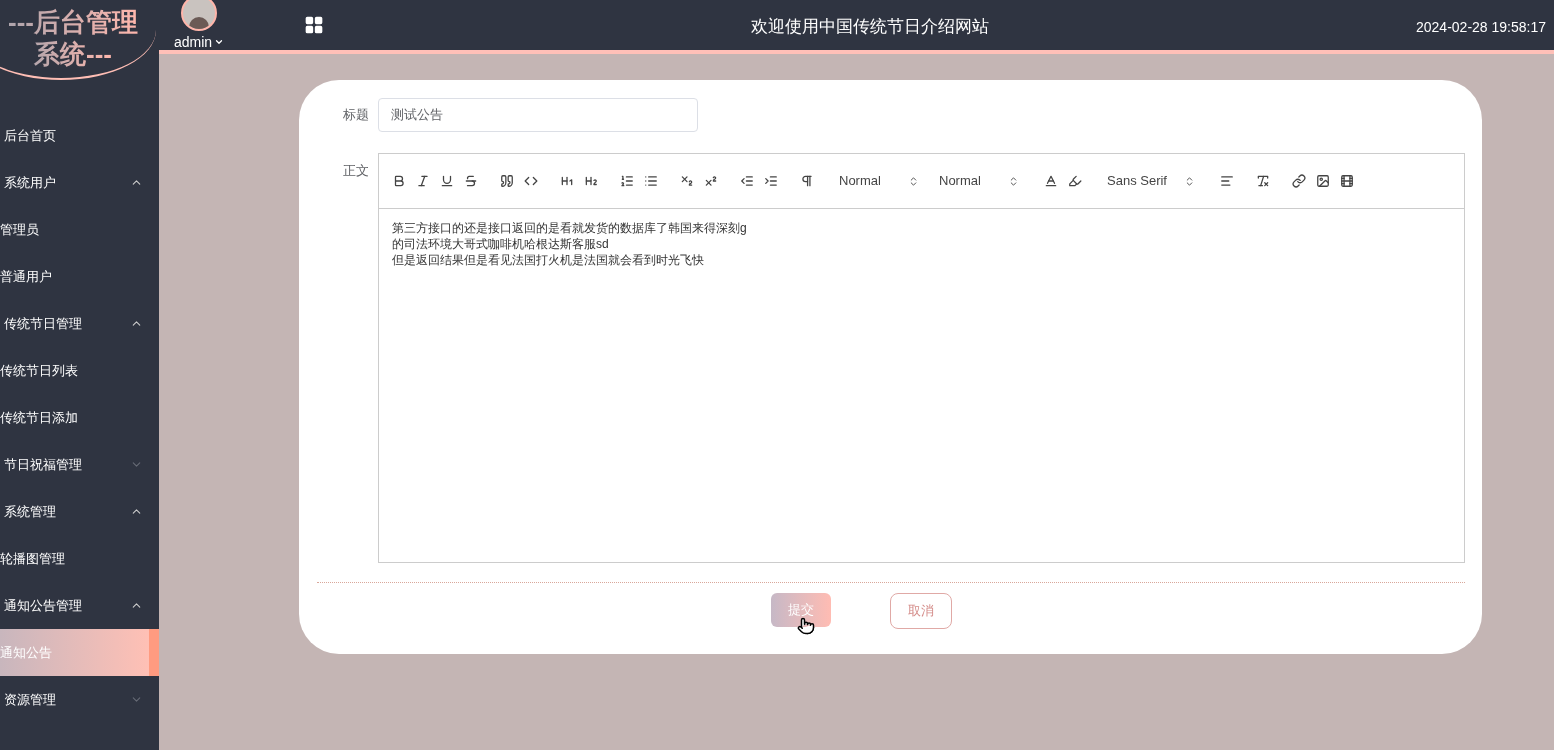  I want to click on header-title: 欢迎使用中国传统节日介绍网站, so click(870, 27).